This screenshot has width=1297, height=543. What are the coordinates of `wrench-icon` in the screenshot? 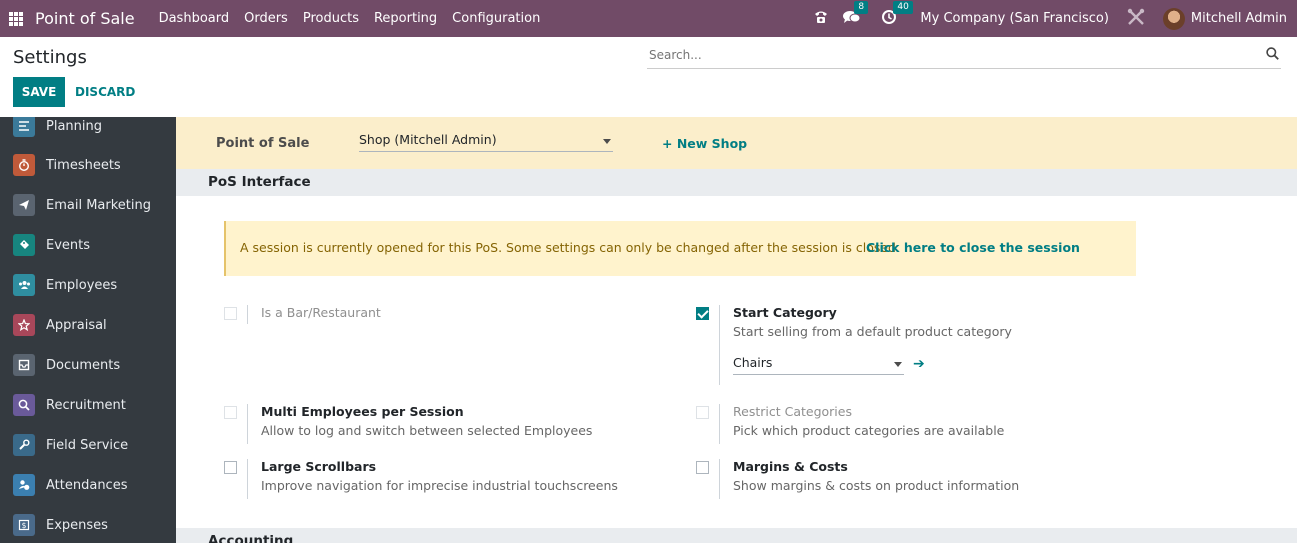 It's located at (24, 445).